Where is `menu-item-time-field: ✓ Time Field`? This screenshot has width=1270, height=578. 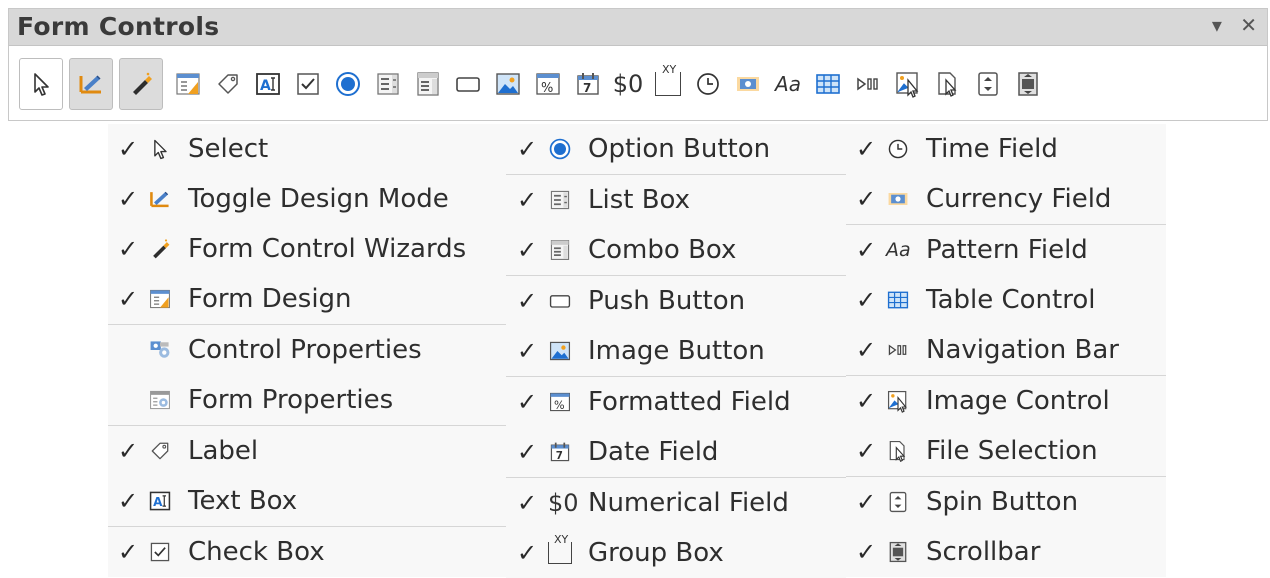
menu-item-time-field: ✓ Time Field is located at coordinates (1006, 149).